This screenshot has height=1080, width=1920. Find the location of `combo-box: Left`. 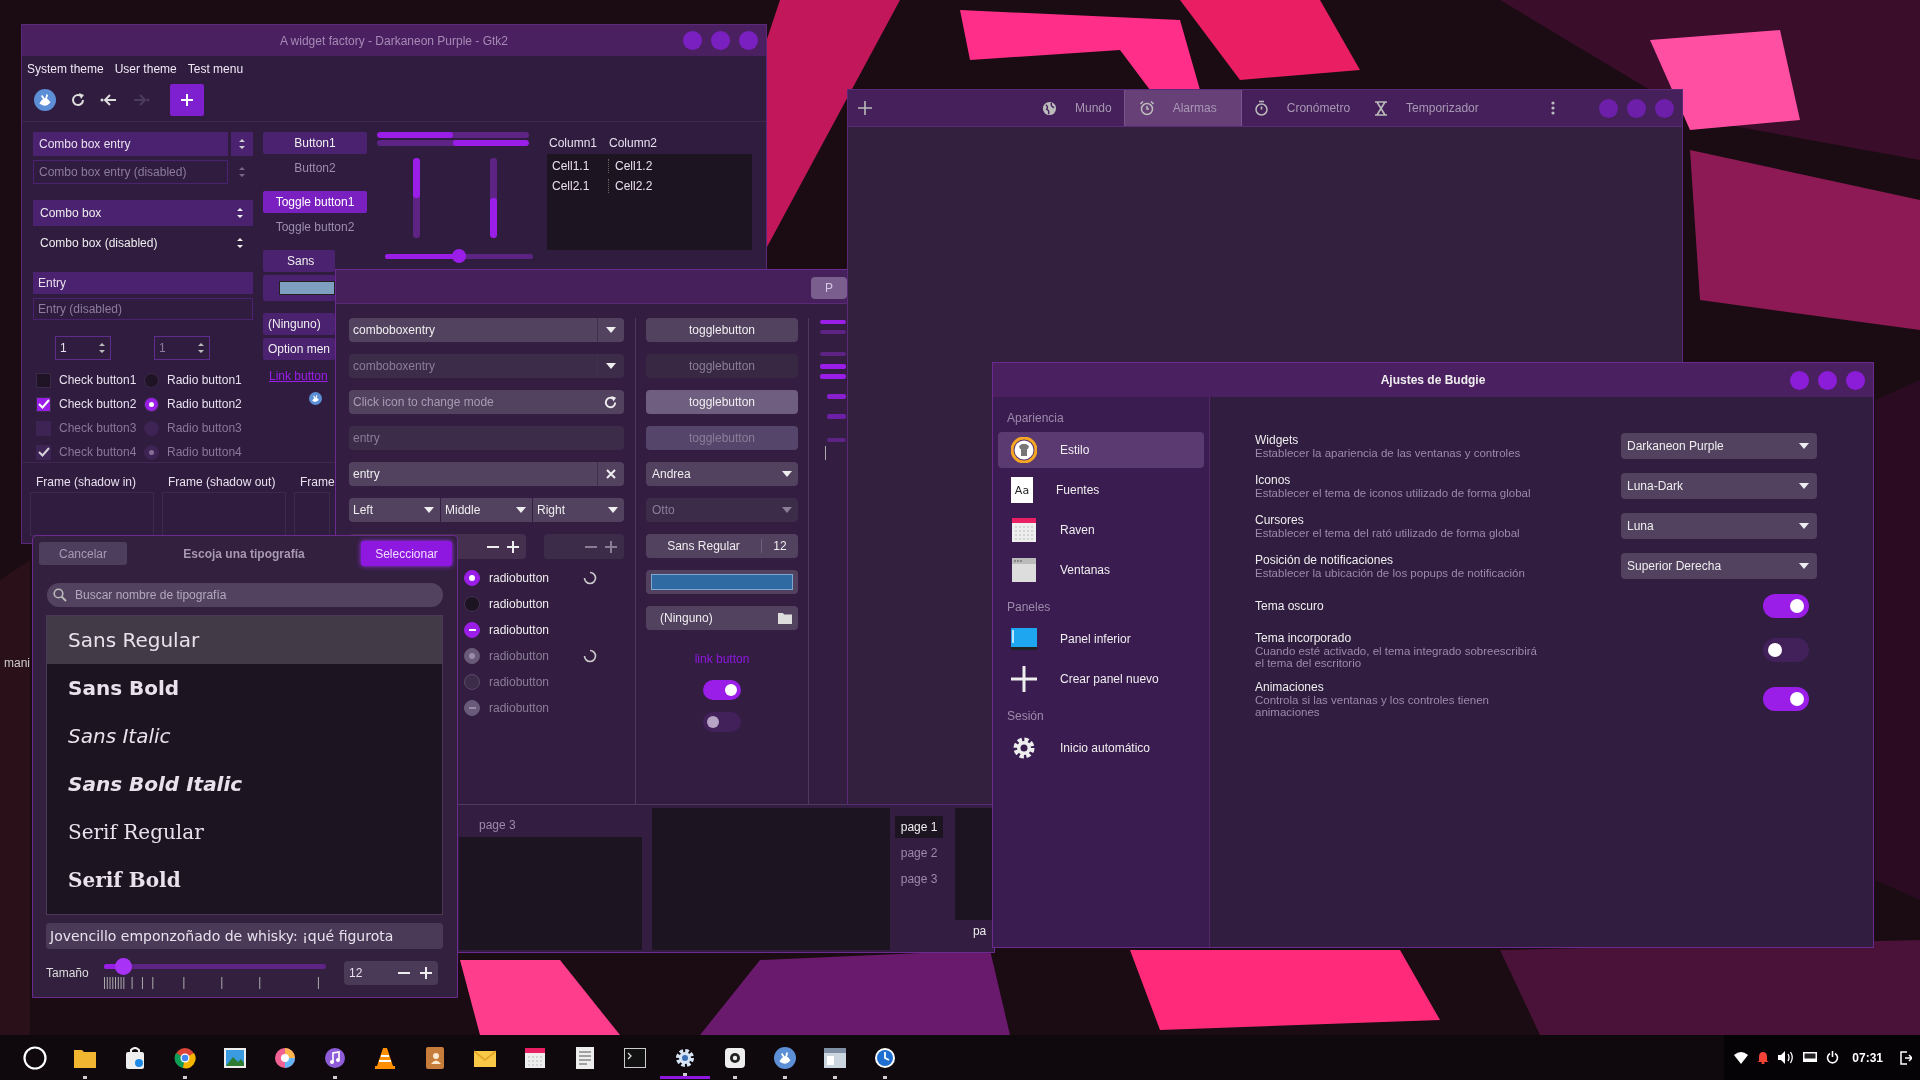

combo-box: Left is located at coordinates (394, 510).